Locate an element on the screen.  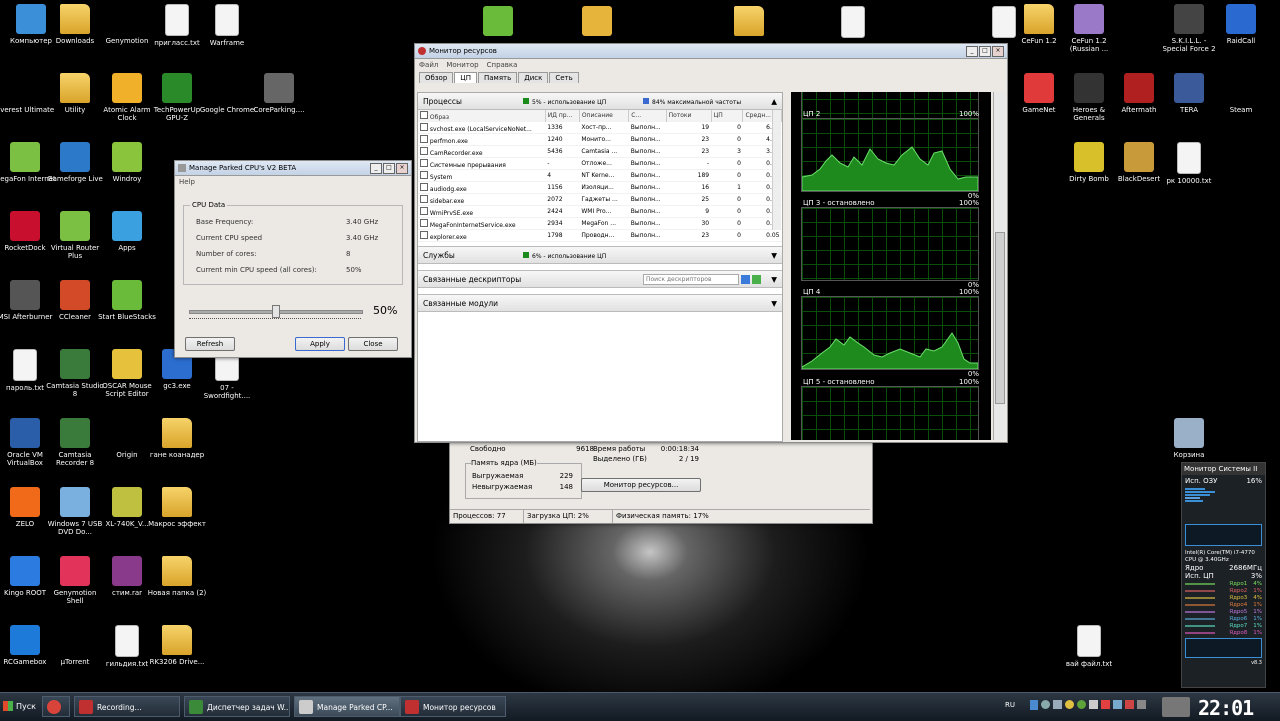
menu-monitor: Монитор is located at coordinates (462, 65).